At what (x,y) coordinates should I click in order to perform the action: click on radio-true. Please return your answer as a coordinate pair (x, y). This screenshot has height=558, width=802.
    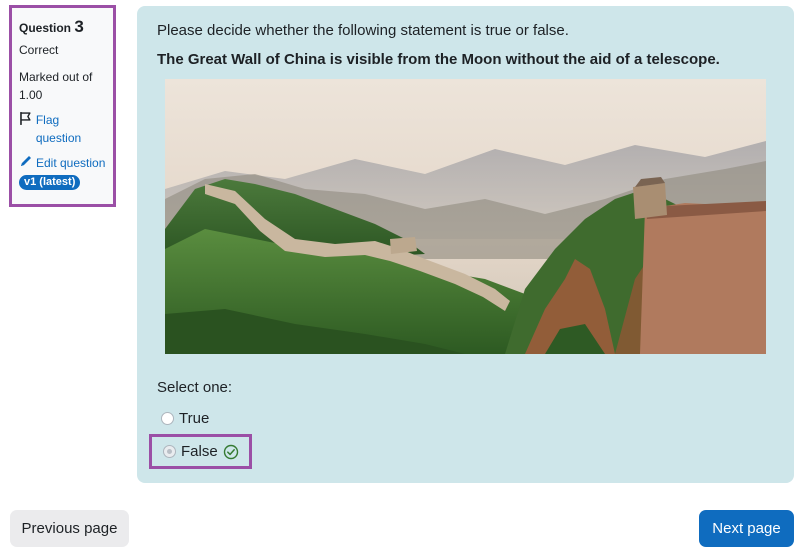
    Looking at the image, I should click on (167, 418).